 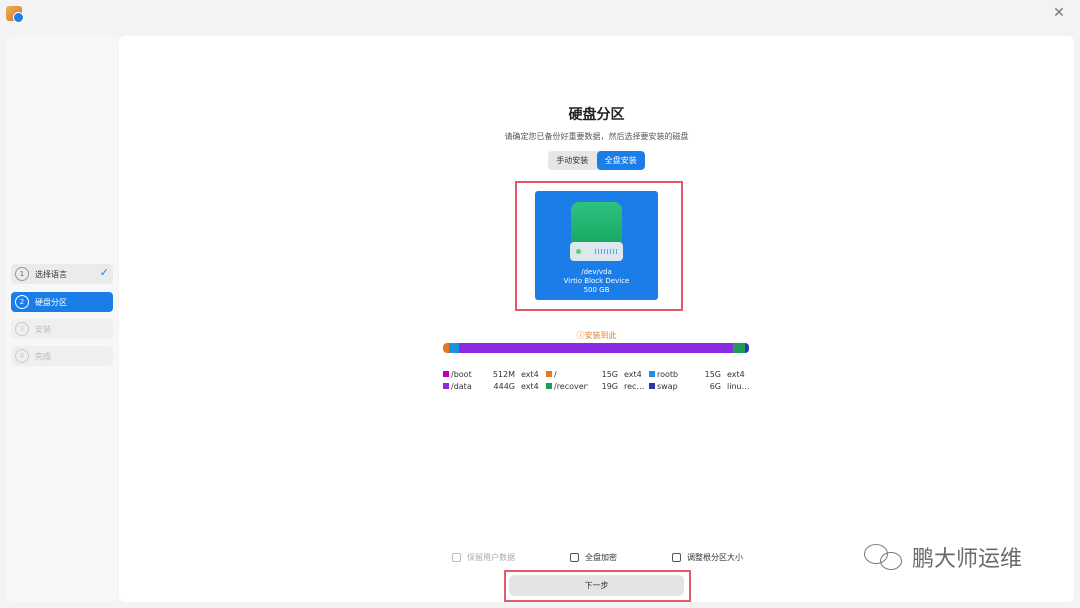 I want to click on tab-full-disk-install: 全盘安装, so click(x=620, y=160).